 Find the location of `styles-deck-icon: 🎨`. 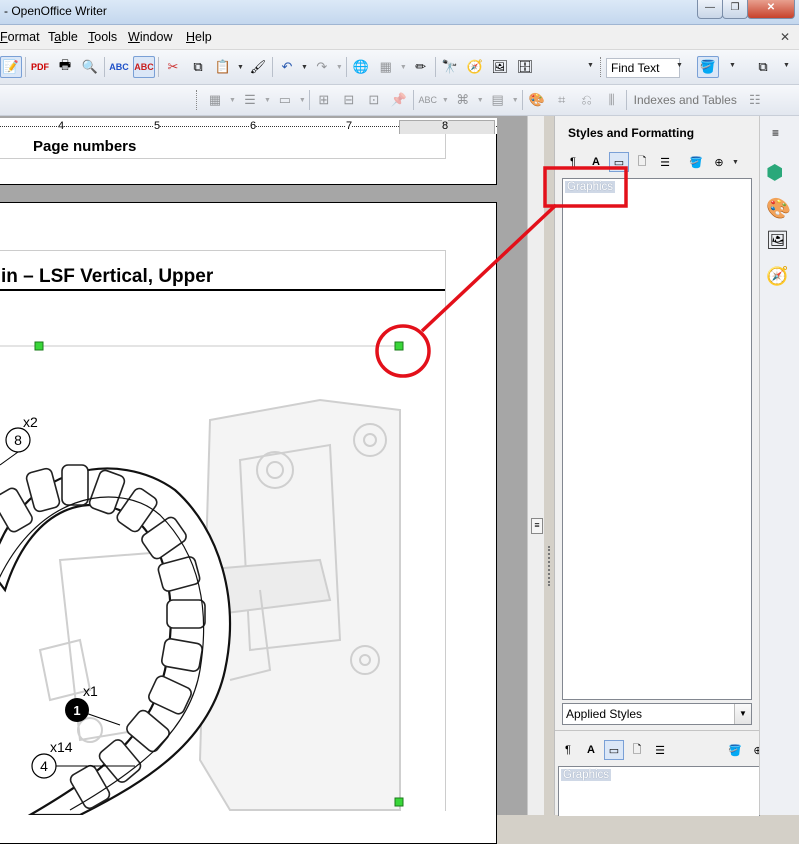

styles-deck-icon: 🎨 is located at coordinates (778, 208).